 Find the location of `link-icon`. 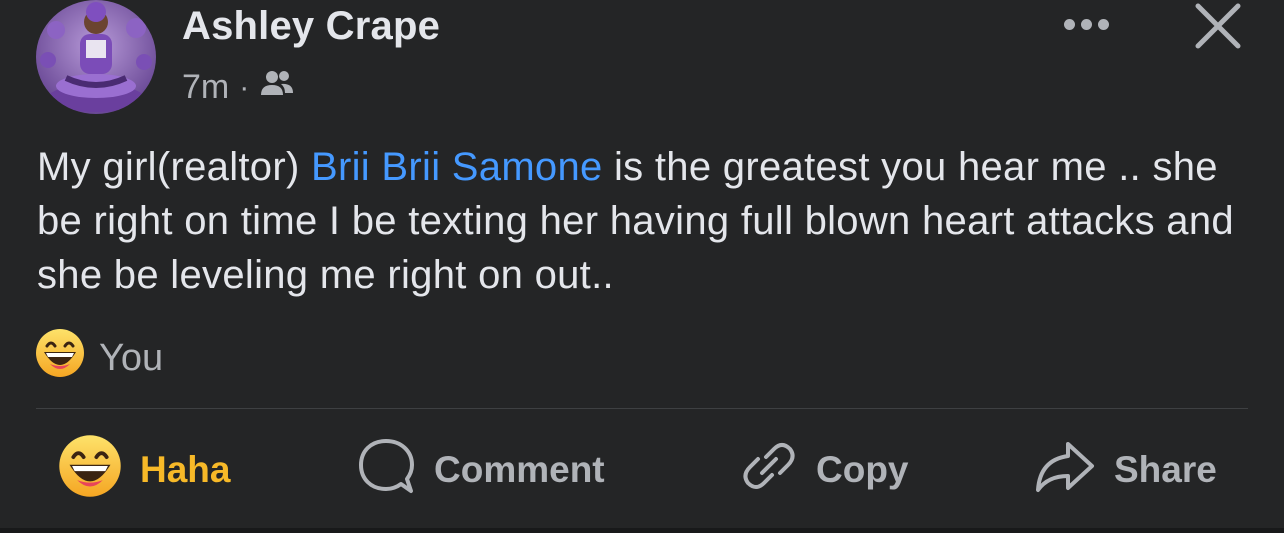

link-icon is located at coordinates (769, 470).